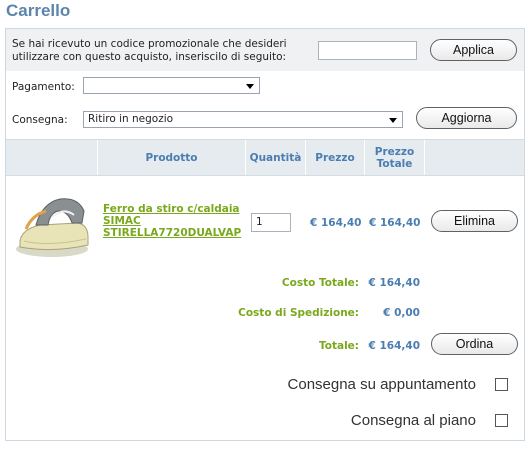 Image resolution: width=529 pixels, height=457 pixels. What do you see at coordinates (395, 157) in the screenshot?
I see `header-total-price: Prezzo Totale` at bounding box center [395, 157].